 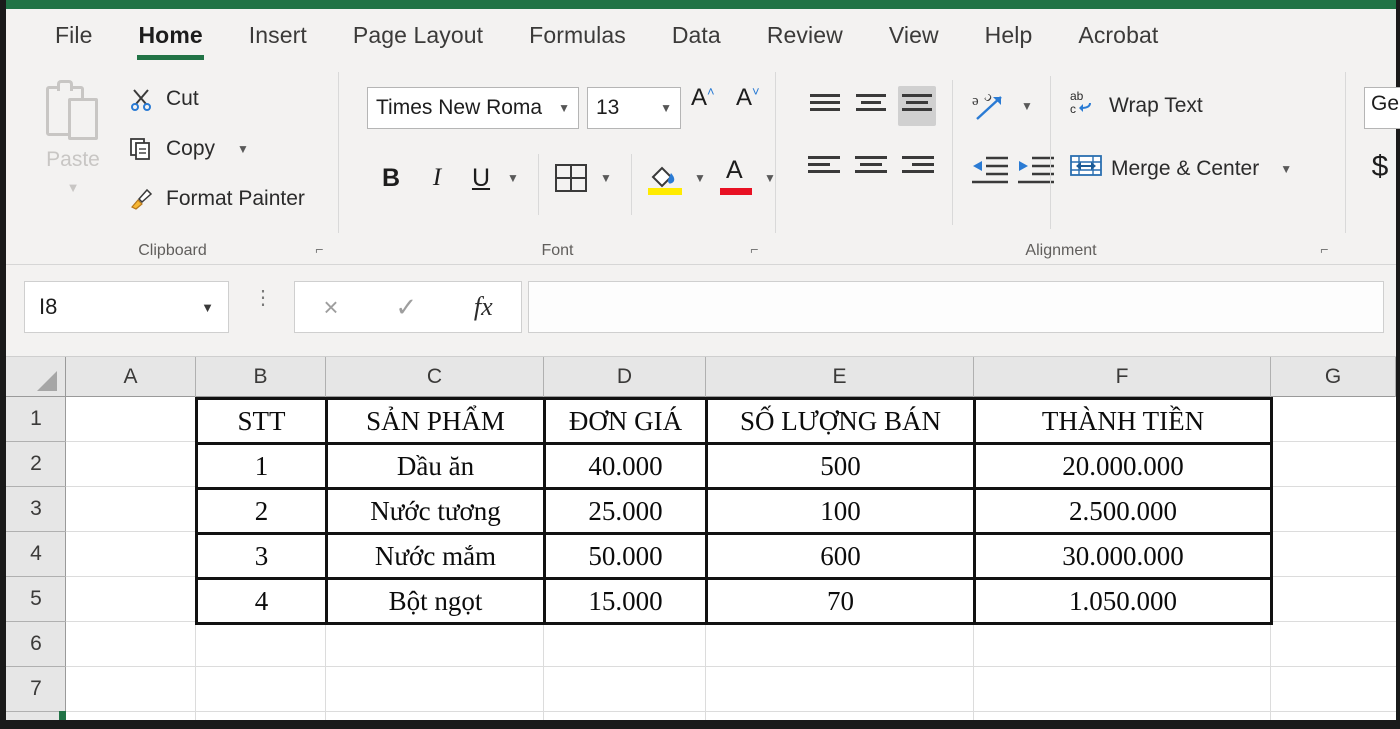 I want to click on cell-stt: 4, so click(x=261, y=601).